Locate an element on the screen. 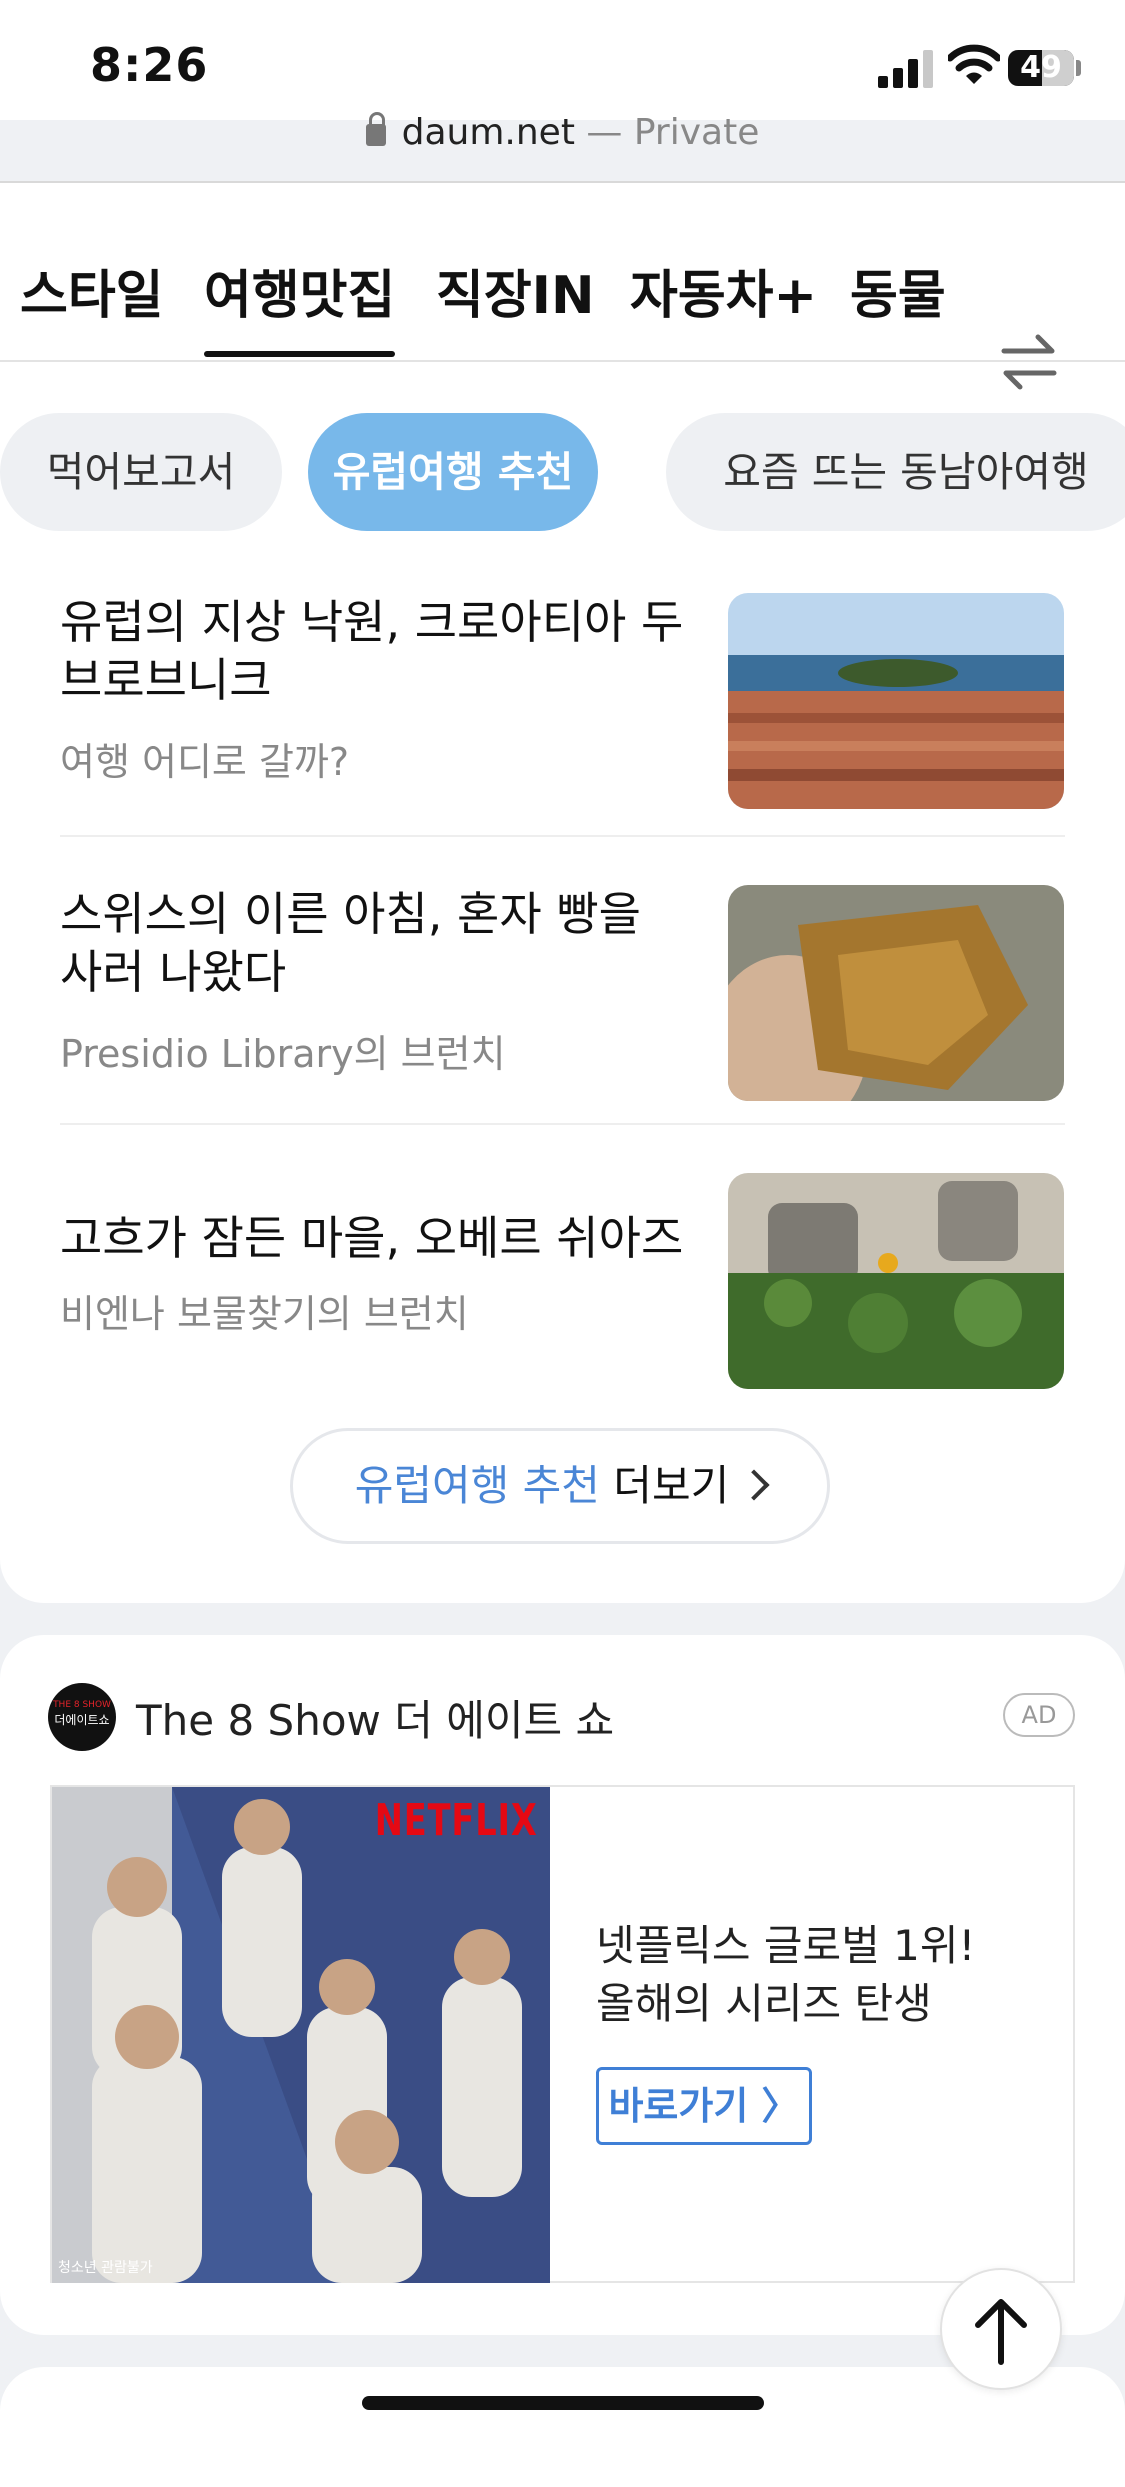 The image size is (1125, 2487). tab-work: 직장IN is located at coordinates (515, 290).